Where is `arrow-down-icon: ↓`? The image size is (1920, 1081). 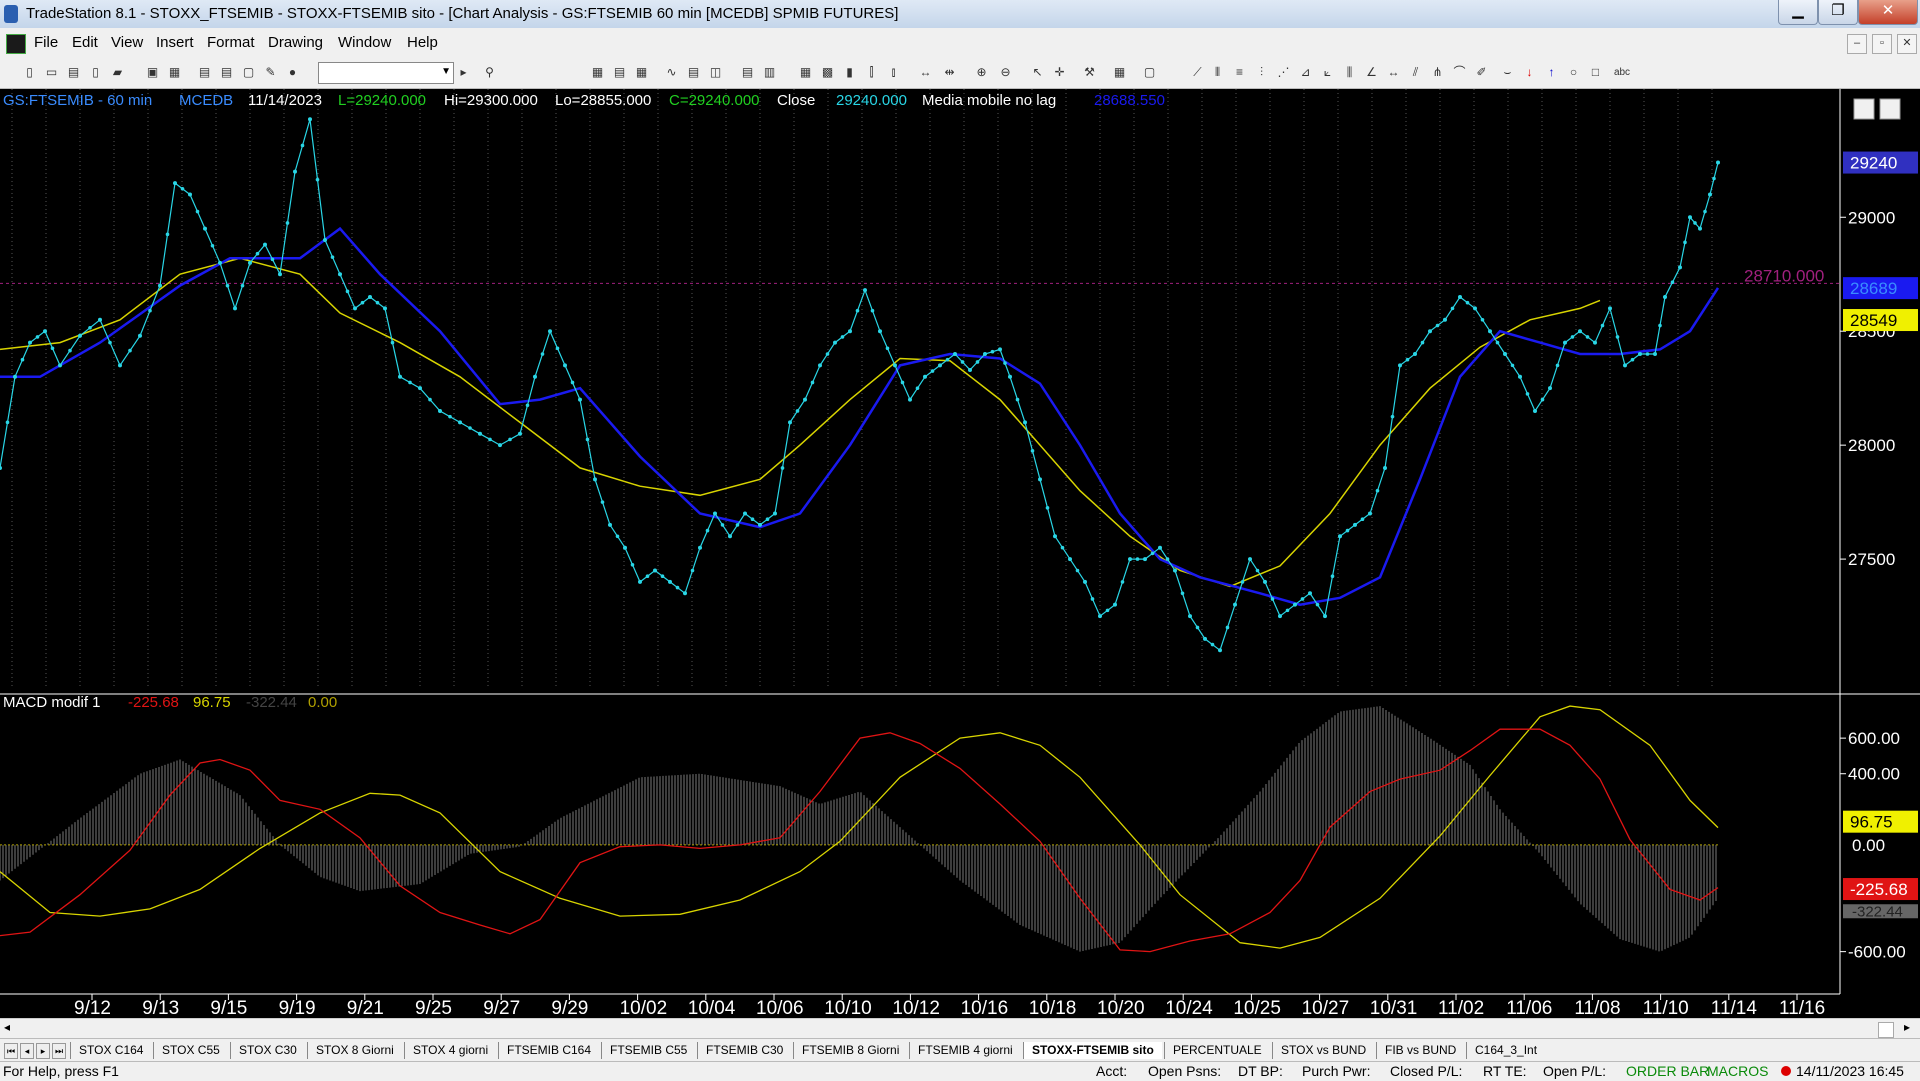 arrow-down-icon: ↓ is located at coordinates (1529, 72).